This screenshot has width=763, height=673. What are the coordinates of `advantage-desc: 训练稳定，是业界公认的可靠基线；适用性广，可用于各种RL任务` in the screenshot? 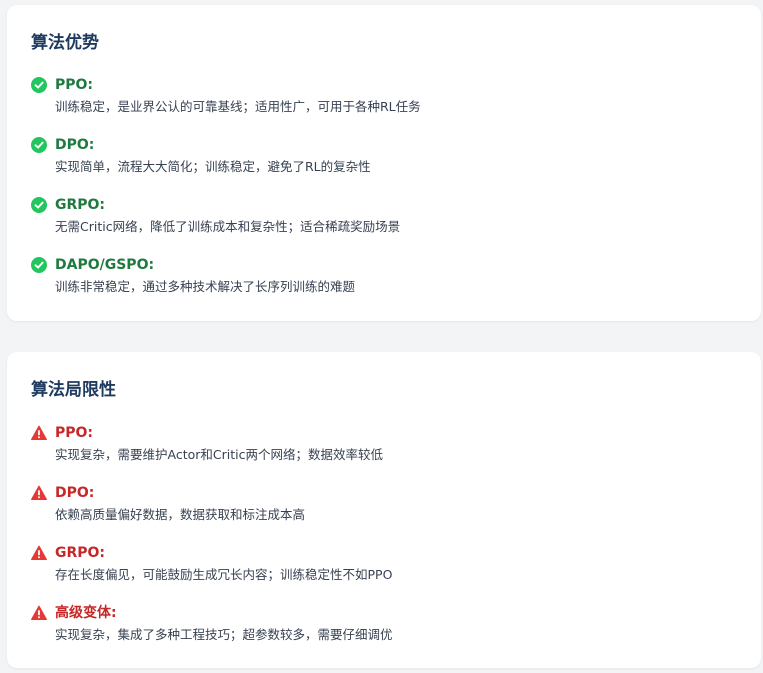 It's located at (238, 106).